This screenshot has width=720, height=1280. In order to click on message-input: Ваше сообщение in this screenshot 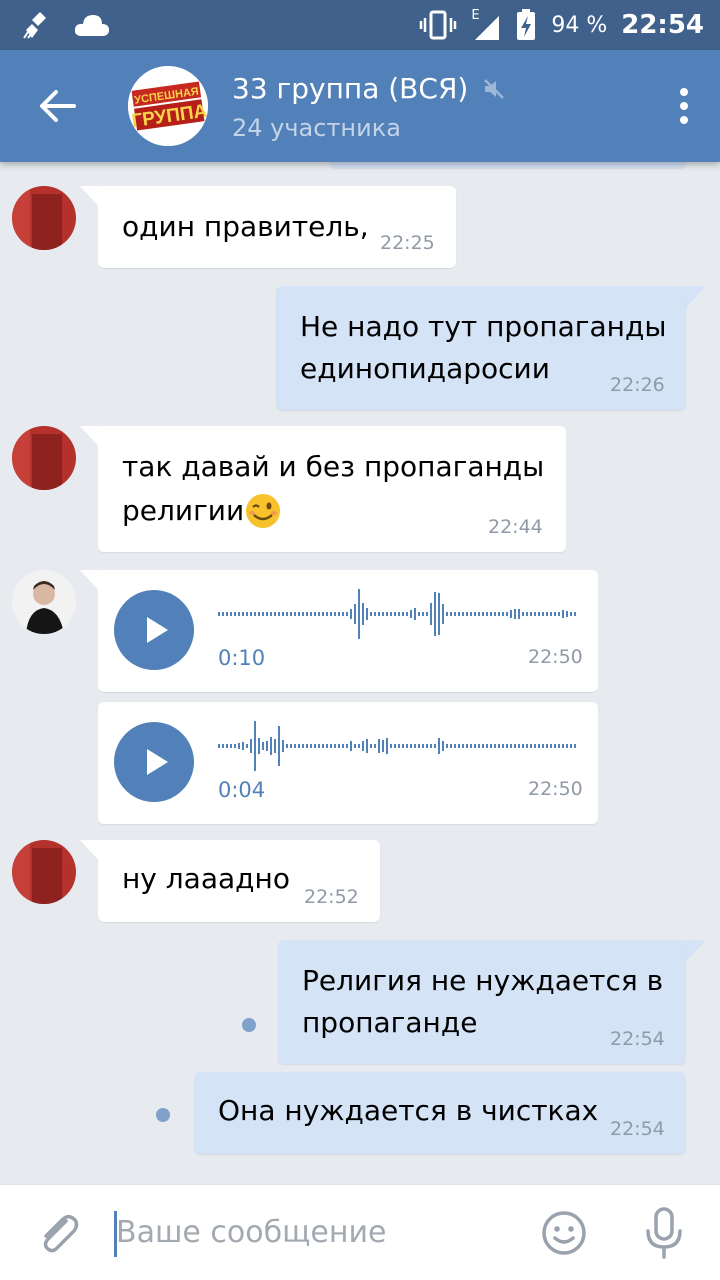, I will do `click(251, 1232)`.